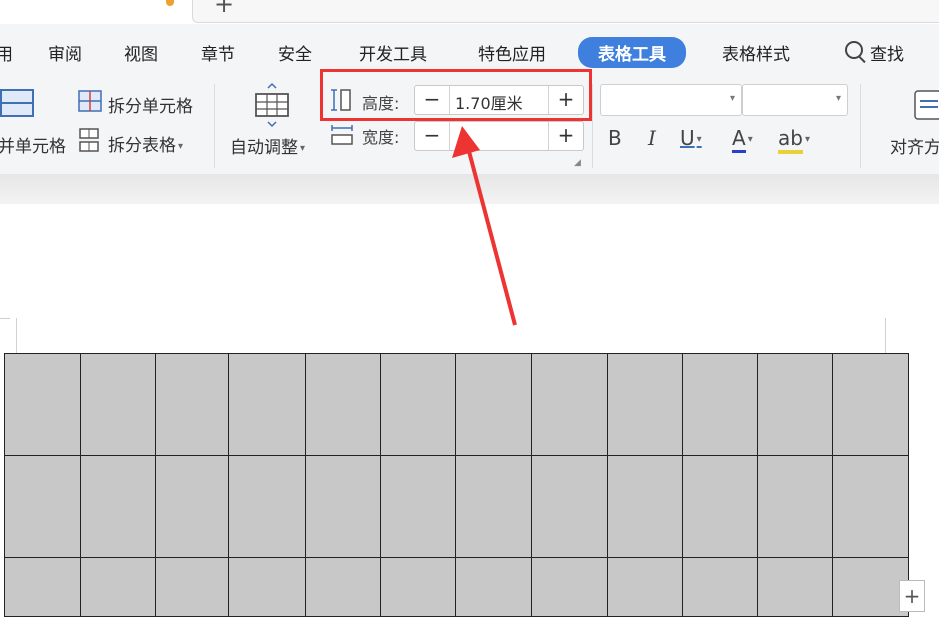  Describe the element at coordinates (914, 145) in the screenshot. I see `align-button: 对齐方` at that location.